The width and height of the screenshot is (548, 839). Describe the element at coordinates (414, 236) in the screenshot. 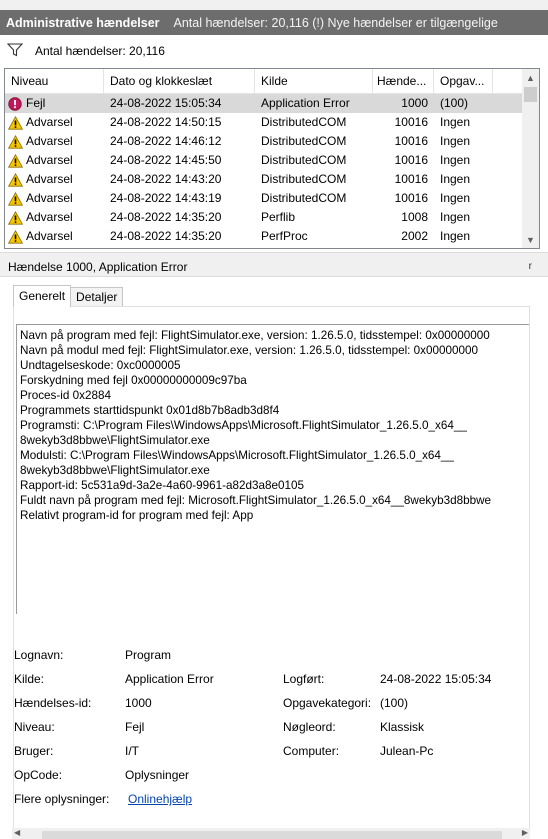

I see `cell-event-id: 2002` at that location.